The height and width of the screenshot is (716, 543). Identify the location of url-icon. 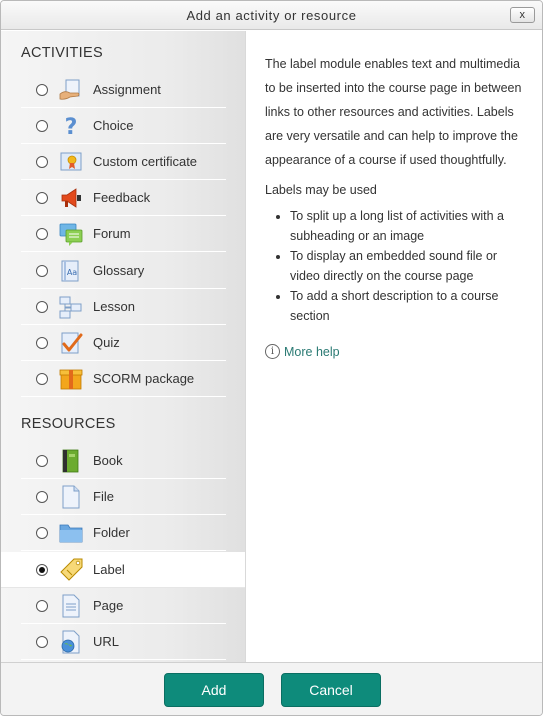
(70, 642).